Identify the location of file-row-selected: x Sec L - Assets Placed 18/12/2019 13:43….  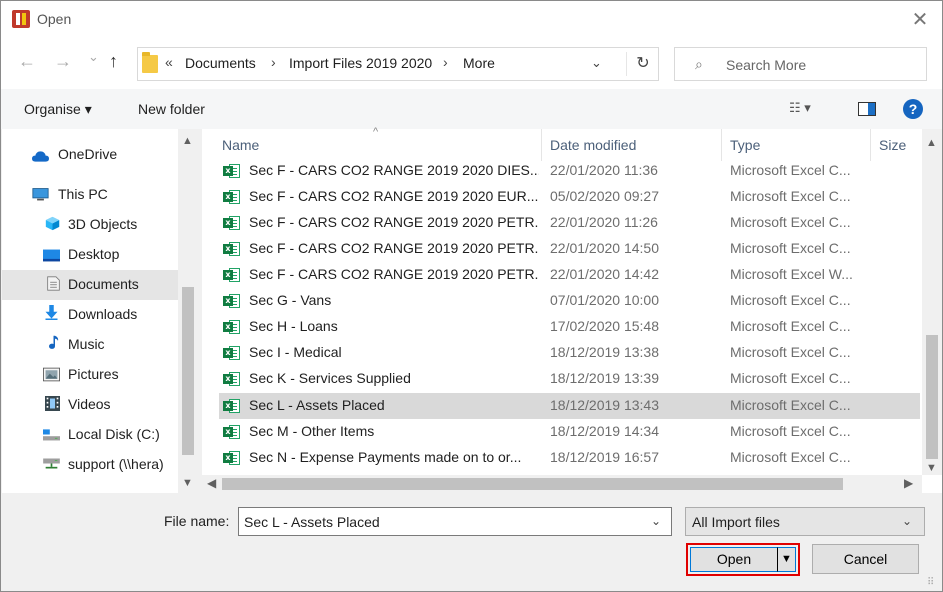
(569, 406).